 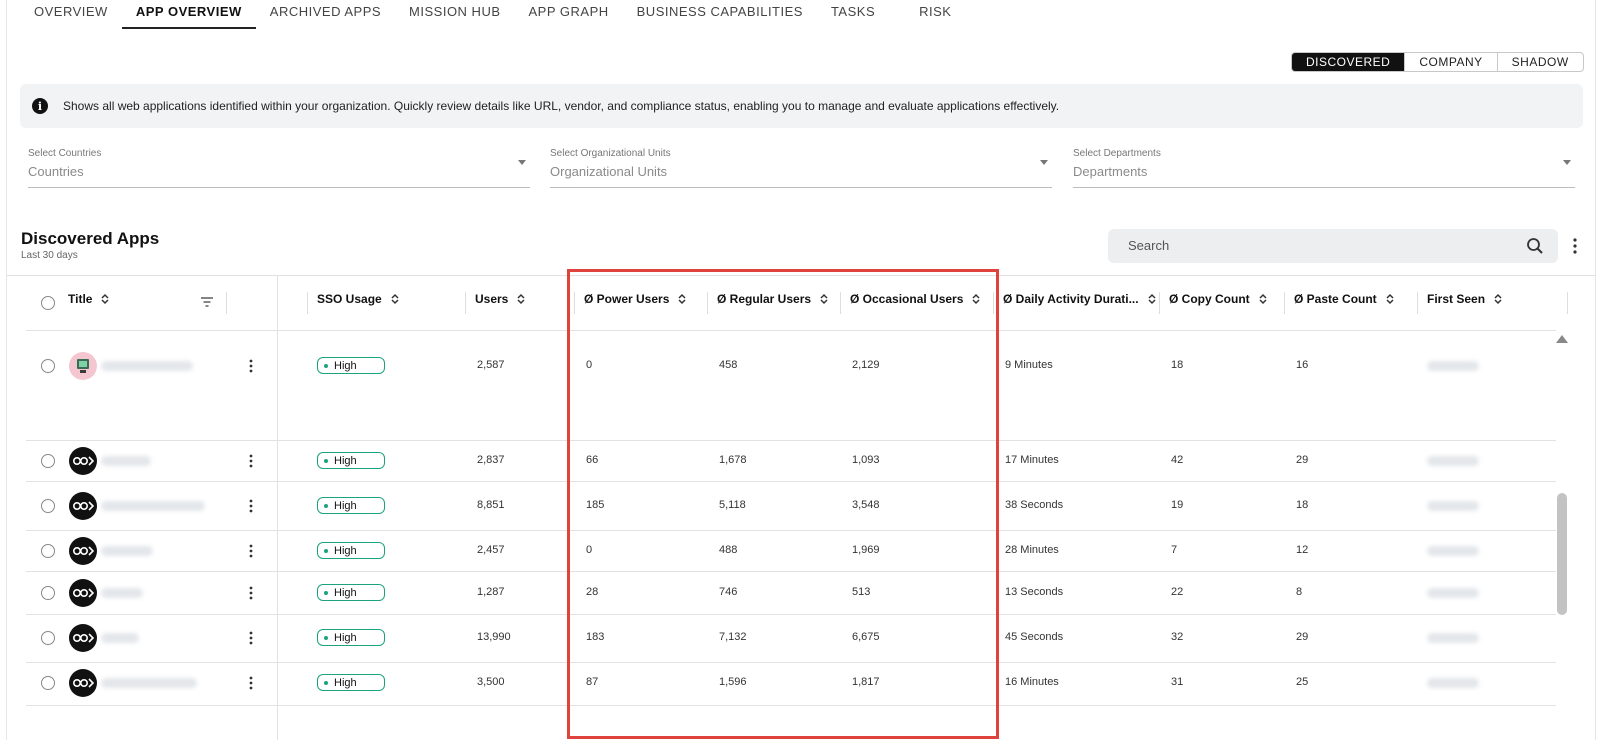 I want to click on cell-daily-activity: 16 Minutes, so click(x=1032, y=682).